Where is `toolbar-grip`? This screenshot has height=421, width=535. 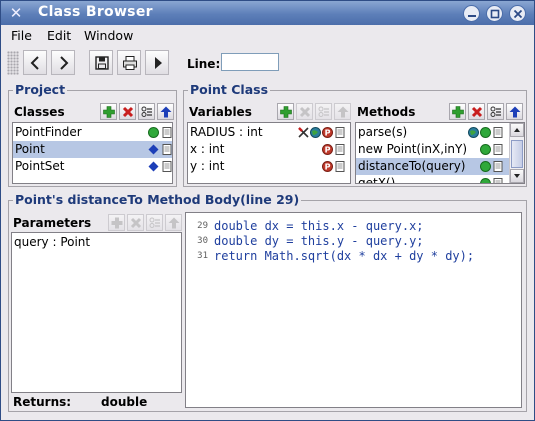 toolbar-grip is located at coordinates (13, 63).